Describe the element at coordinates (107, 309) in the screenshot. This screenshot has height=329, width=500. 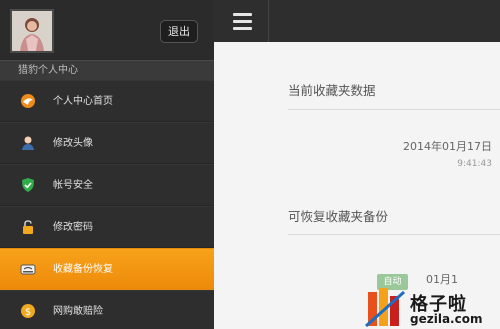
I see `sidebar-item-insurance: $ 网购敢赔险` at that location.